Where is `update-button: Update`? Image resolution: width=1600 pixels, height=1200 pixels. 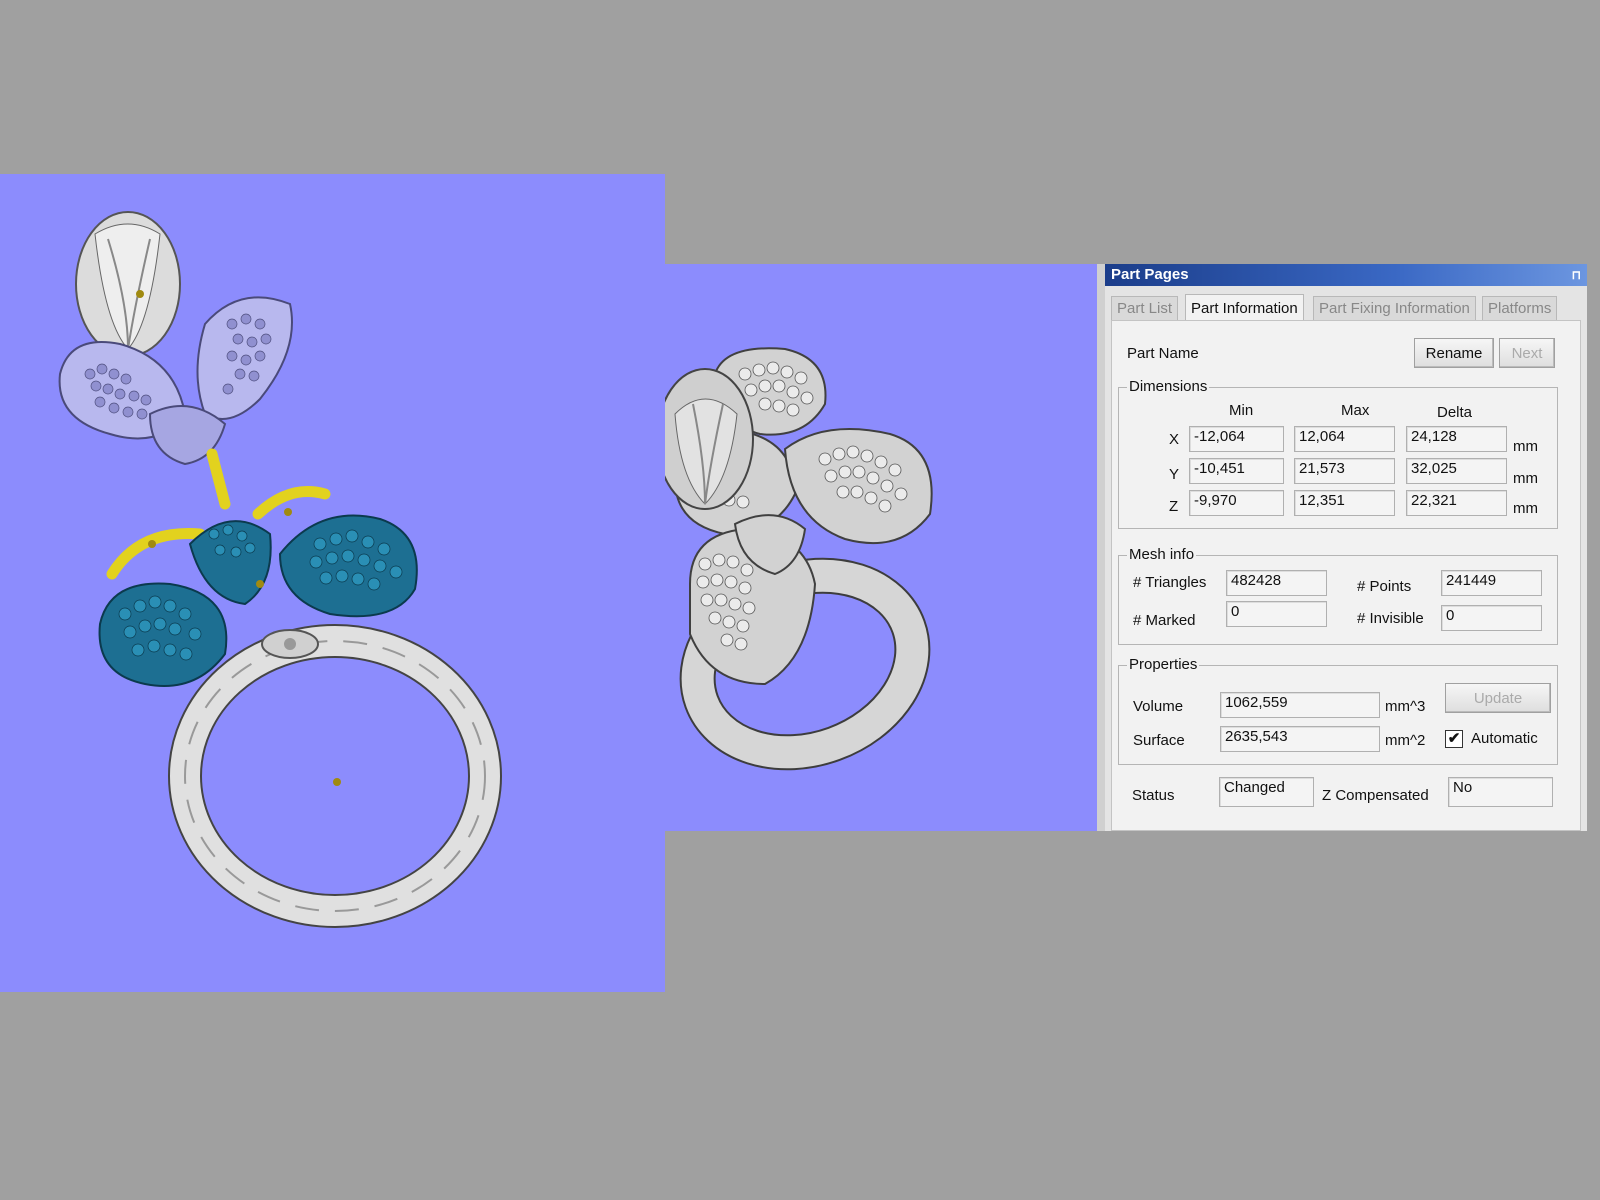 update-button: Update is located at coordinates (1498, 698).